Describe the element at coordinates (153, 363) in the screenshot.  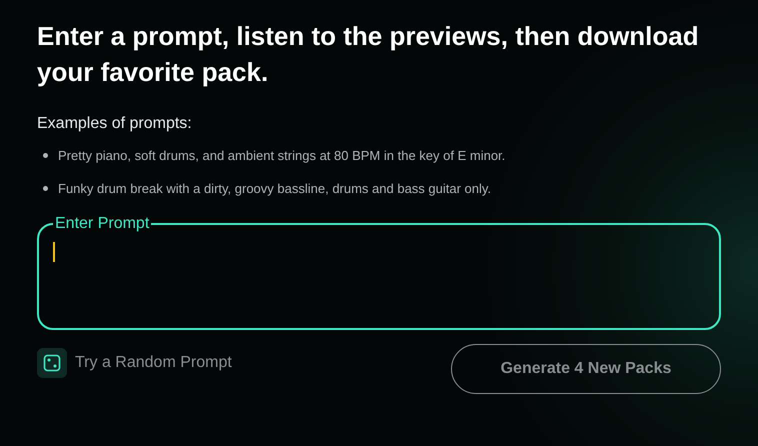
I see `random-prompt-link: Try a Random Prompt` at that location.